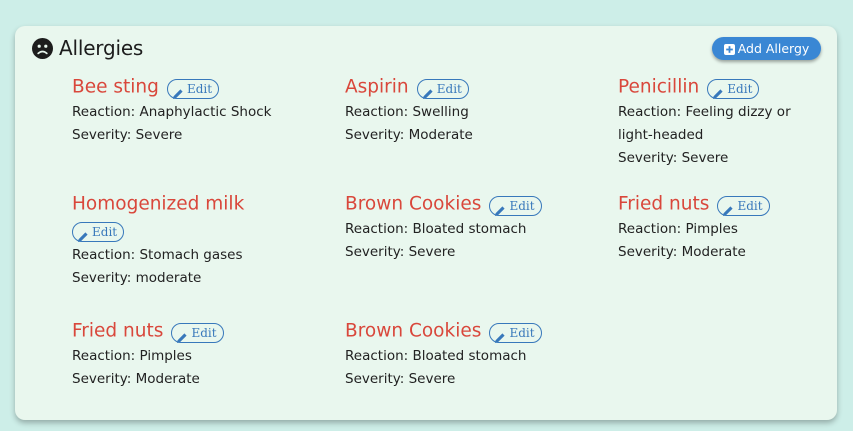 The image size is (853, 431). Describe the element at coordinates (773, 48) in the screenshot. I see `add-allergy-label: Add Allergy` at that location.